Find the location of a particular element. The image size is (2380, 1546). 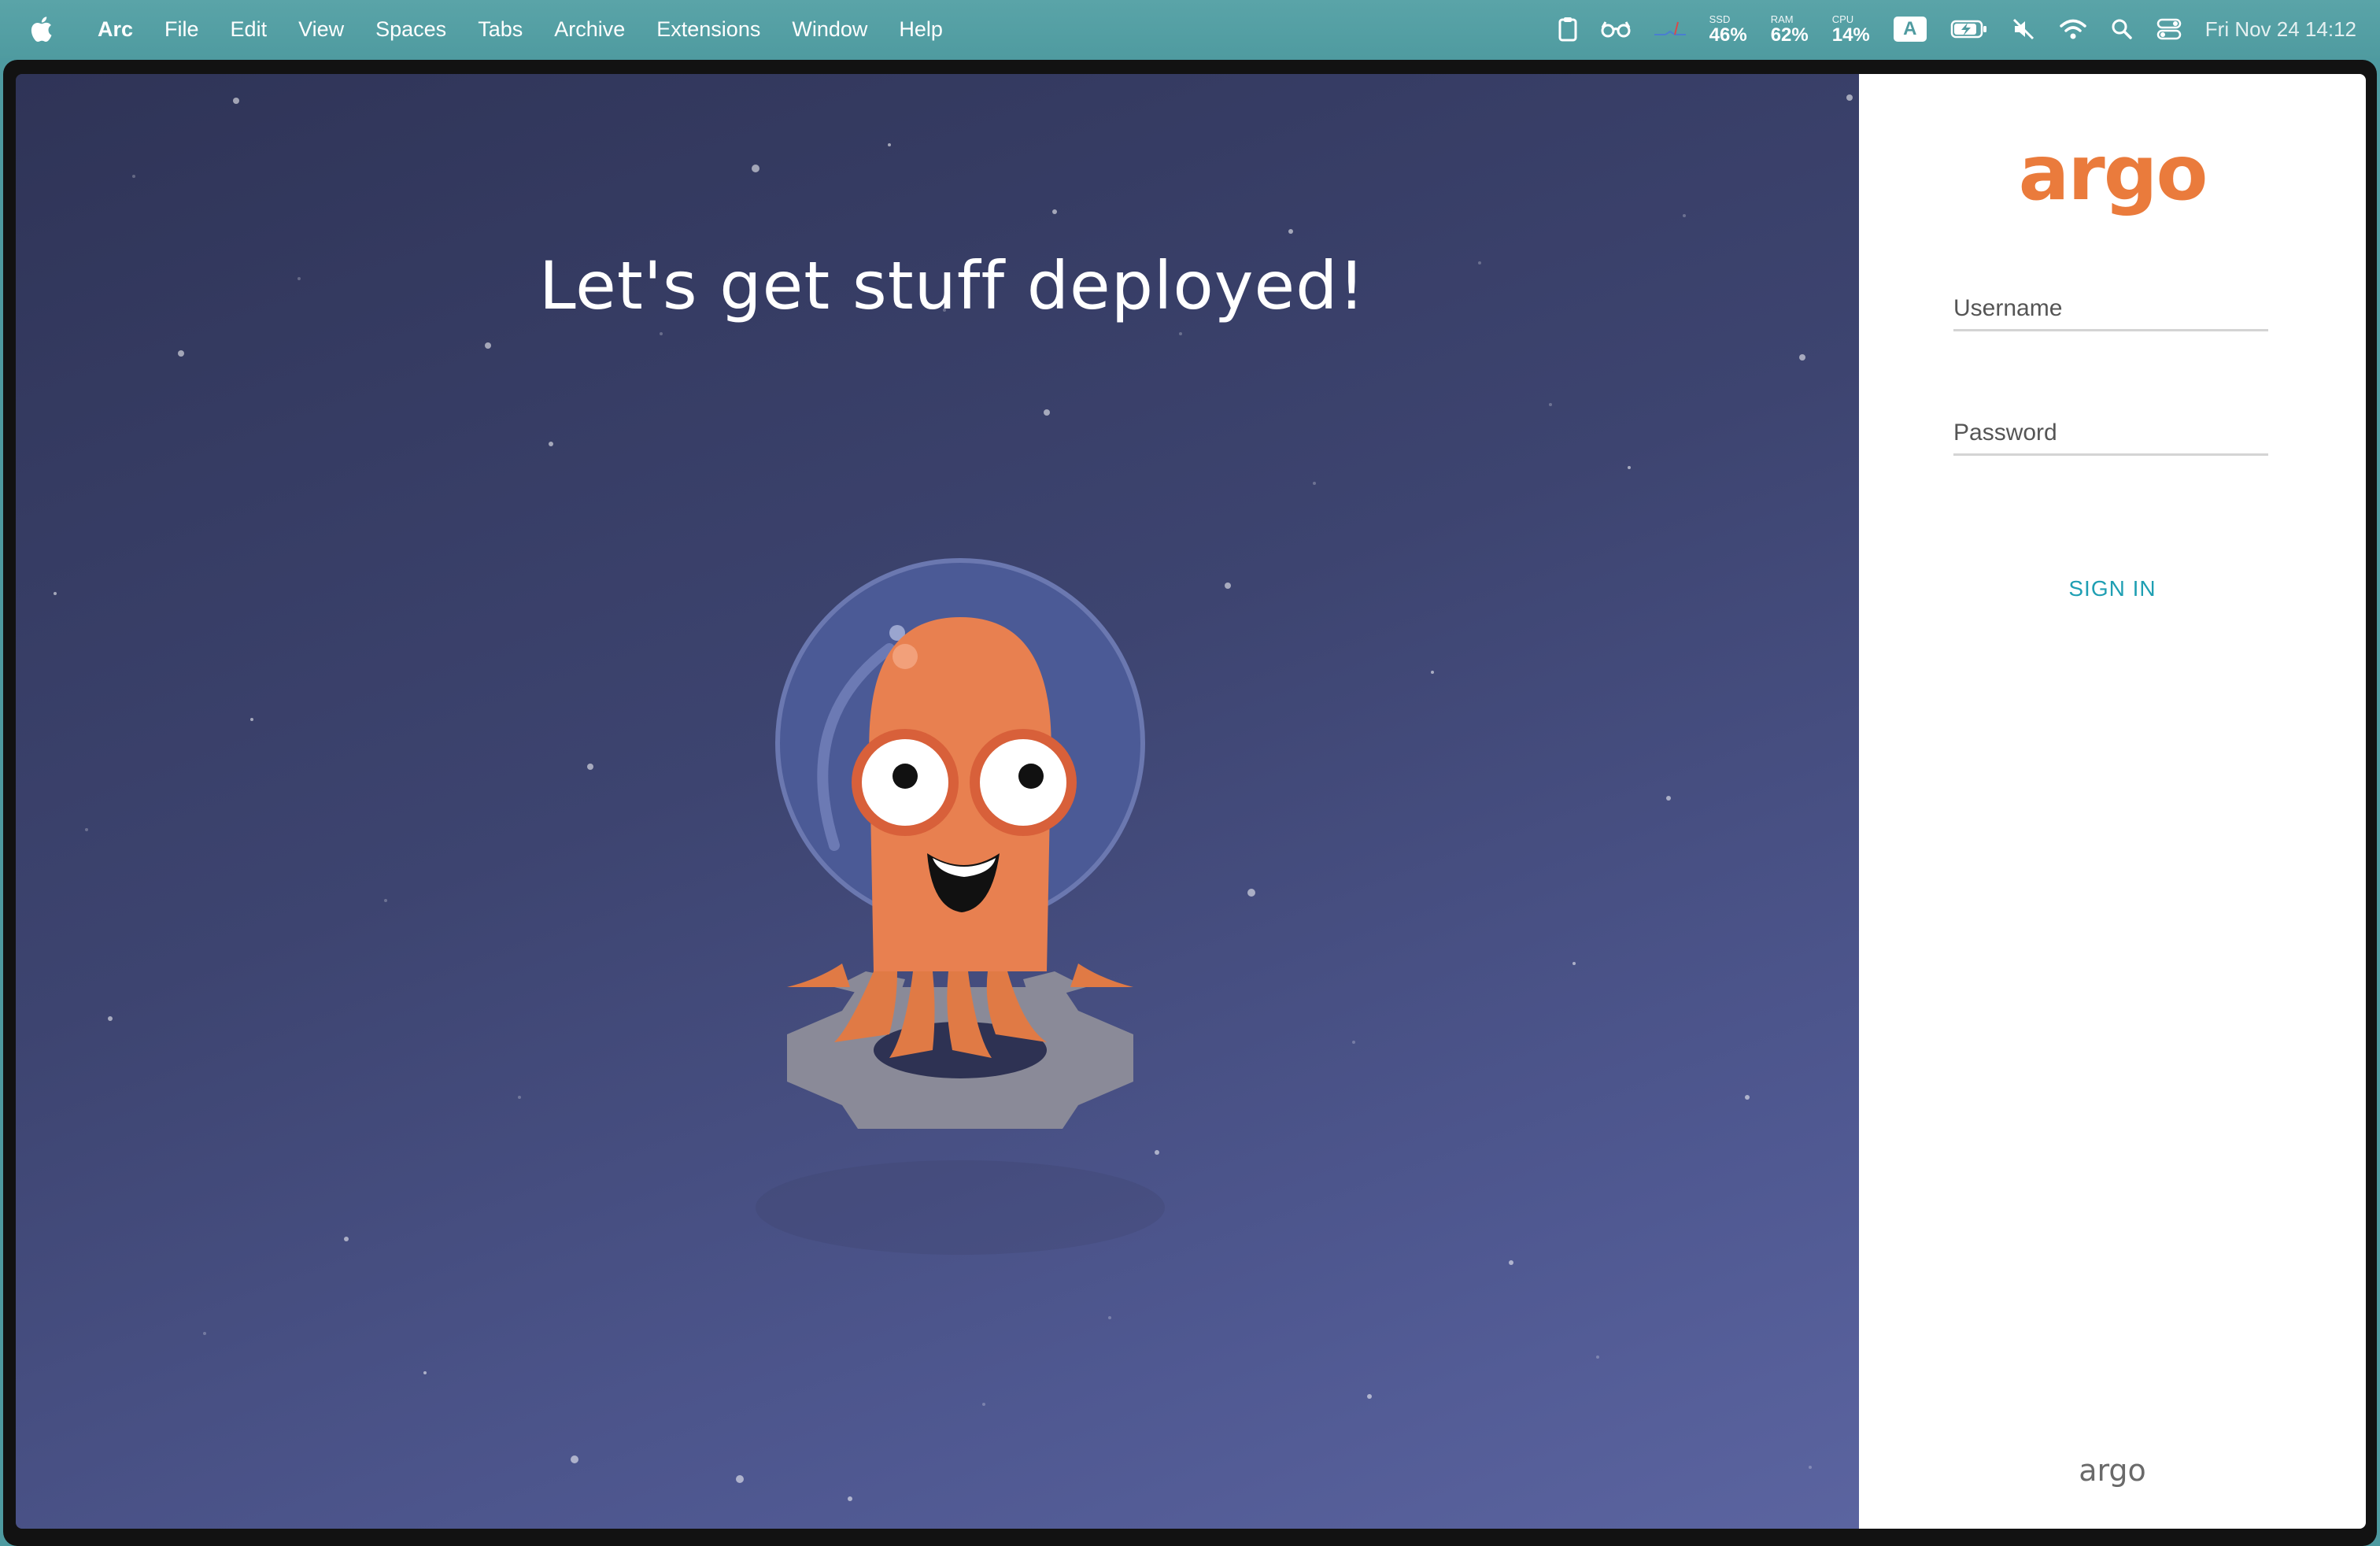

argo-octopus-mascot is located at coordinates (960, 907).